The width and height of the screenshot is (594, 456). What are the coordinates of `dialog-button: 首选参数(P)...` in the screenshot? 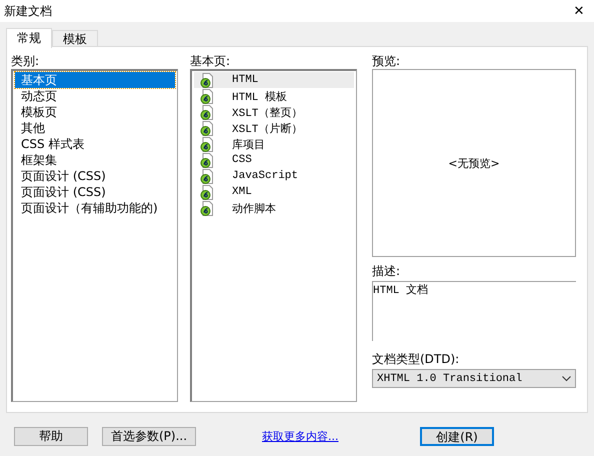 It's located at (149, 436).